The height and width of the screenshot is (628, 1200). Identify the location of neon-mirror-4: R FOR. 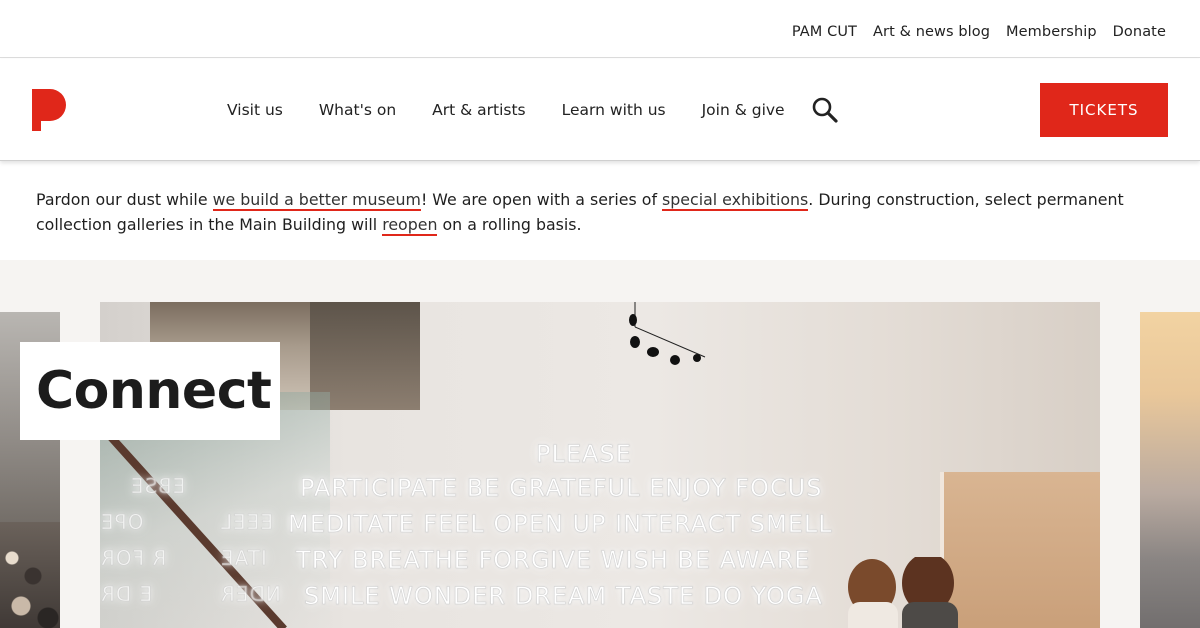
(133, 558).